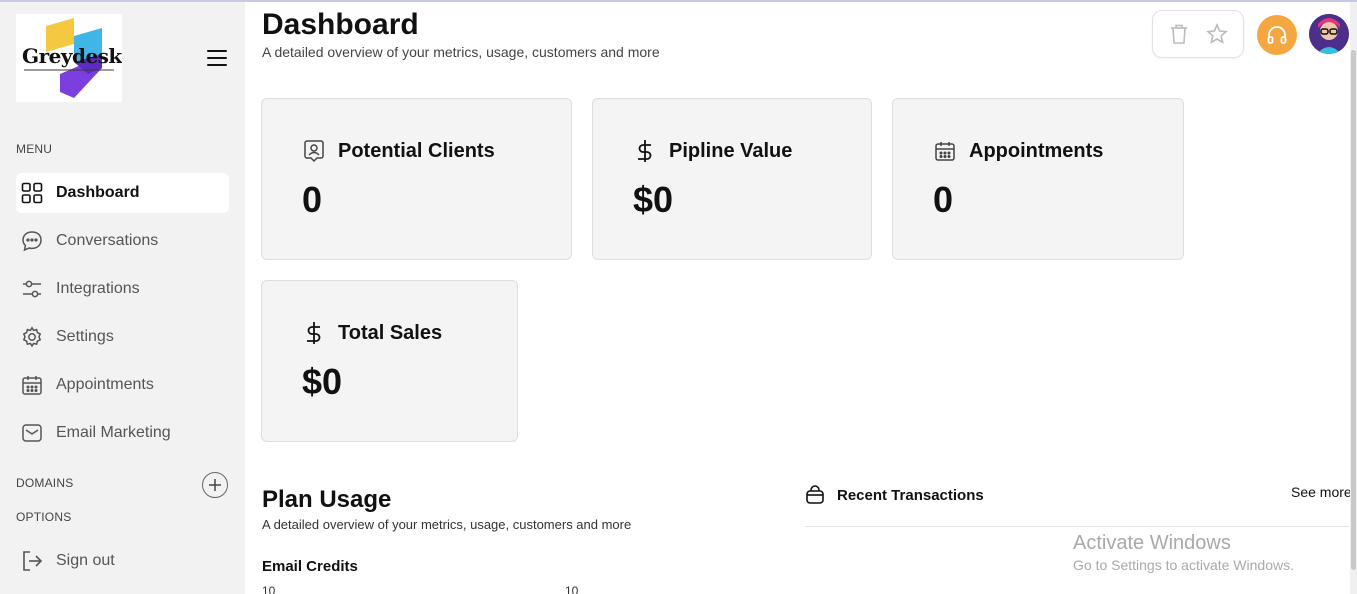  I want to click on menu-toggle-button, so click(217, 58).